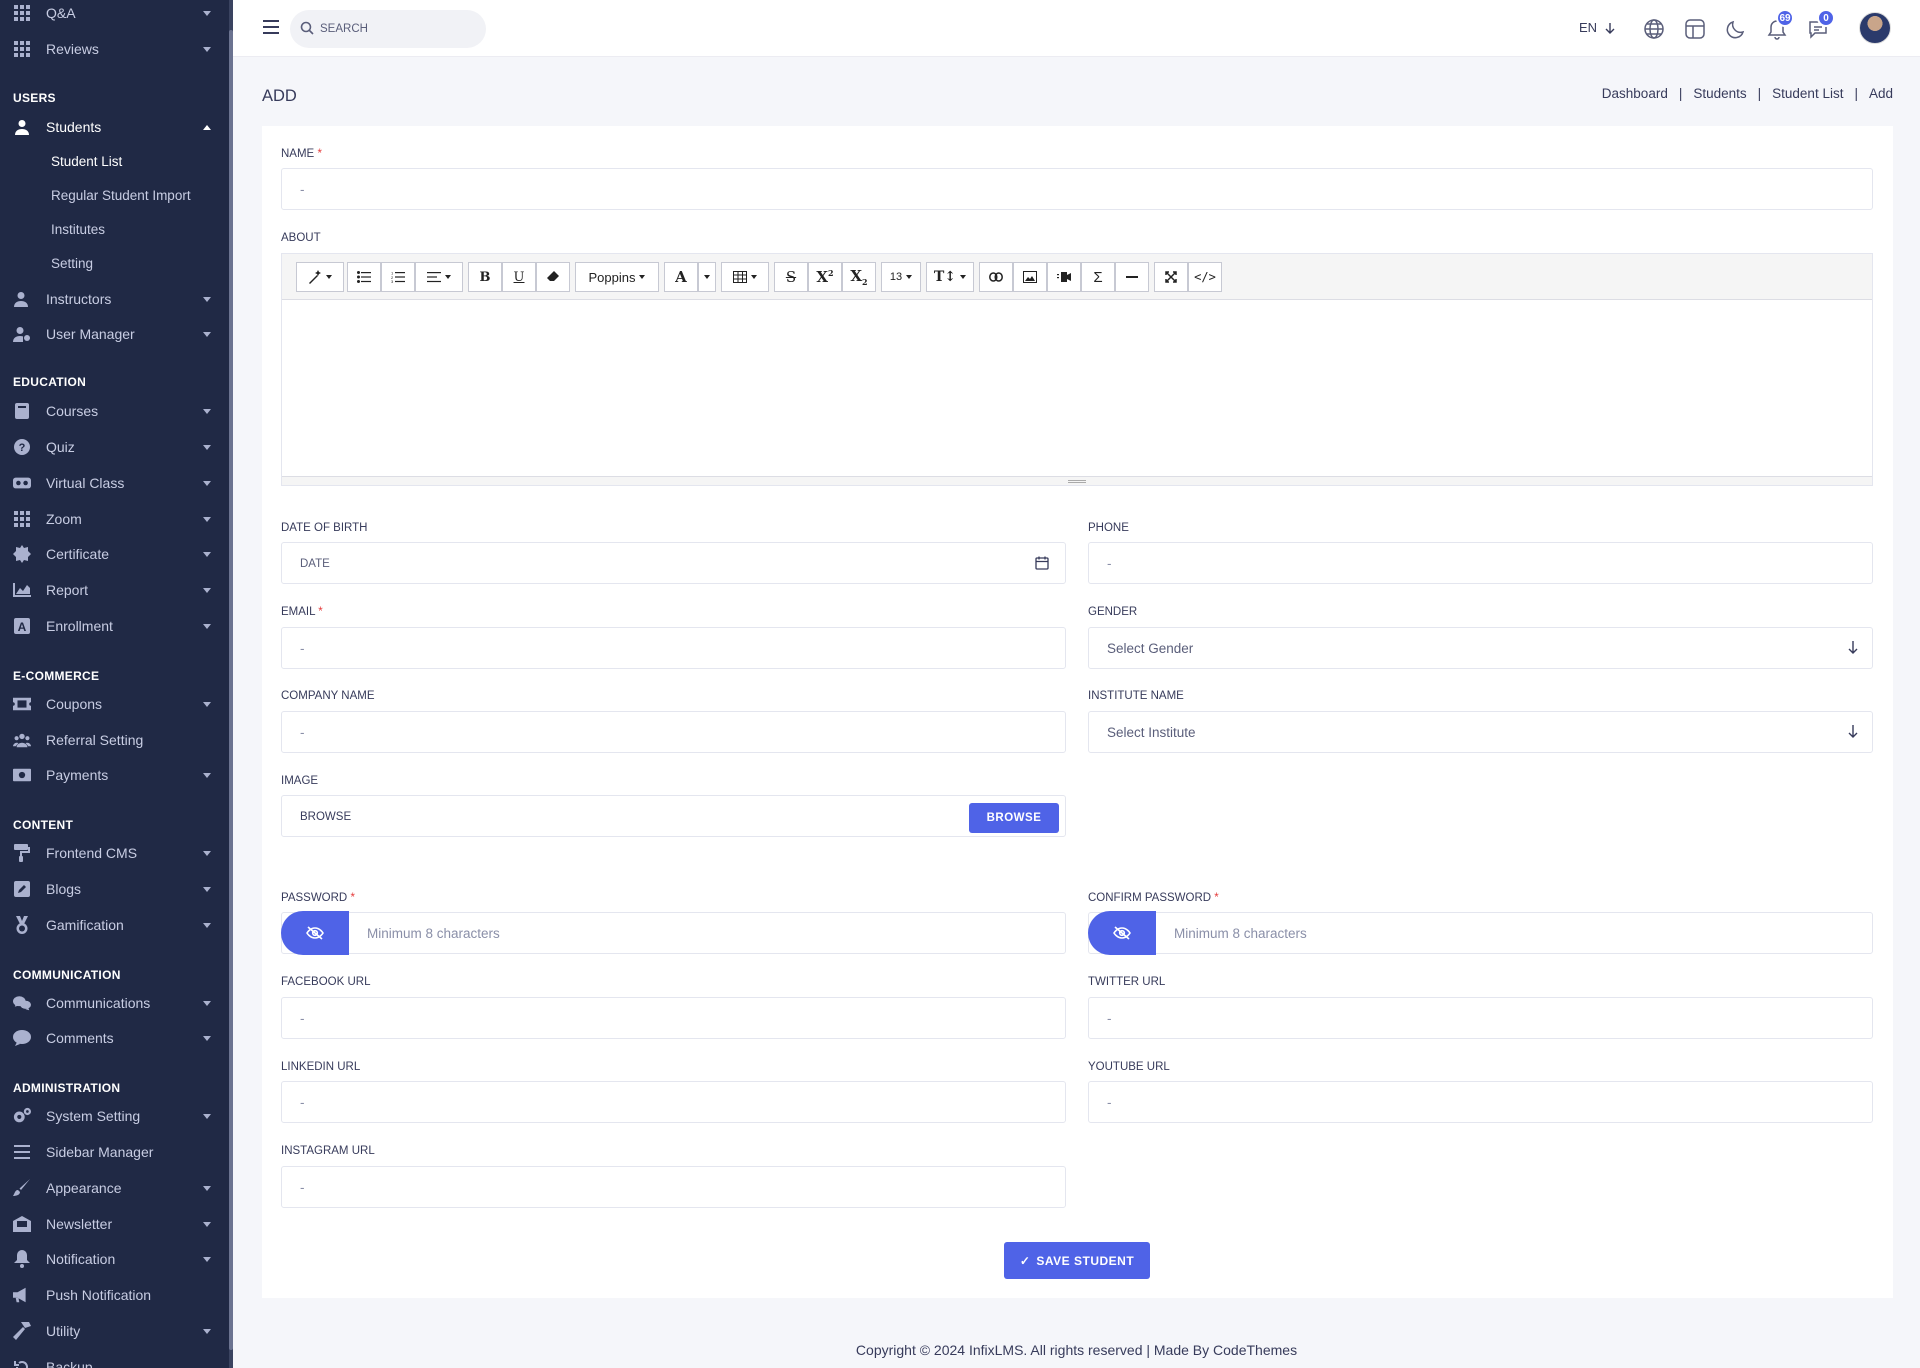 This screenshot has height=1368, width=1920. I want to click on sidebar-item-notification: Notification, so click(114, 1259).